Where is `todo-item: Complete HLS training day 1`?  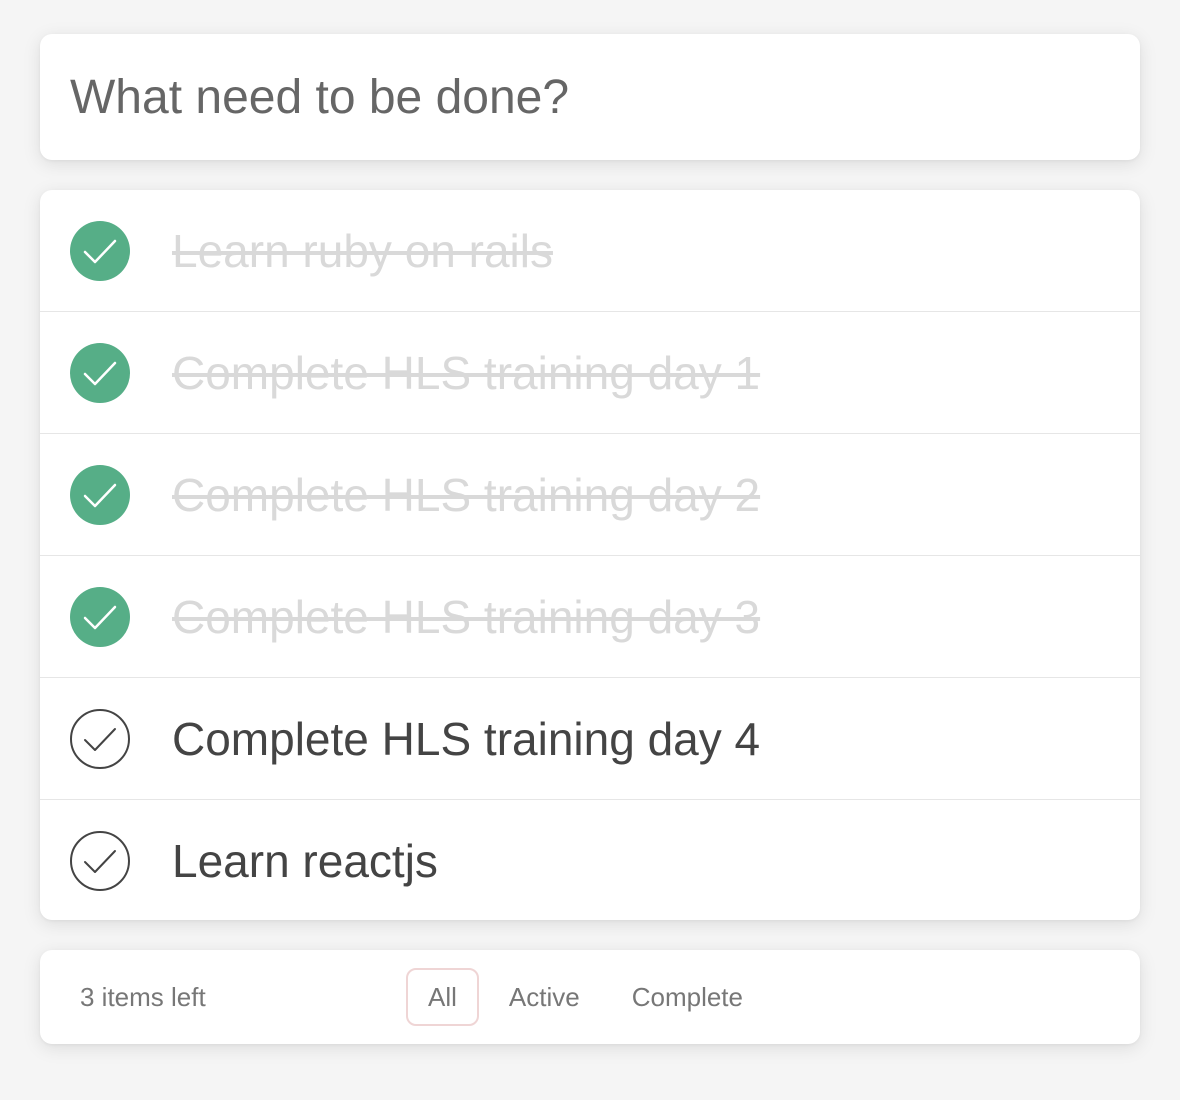
todo-item: Complete HLS training day 1 is located at coordinates (590, 373).